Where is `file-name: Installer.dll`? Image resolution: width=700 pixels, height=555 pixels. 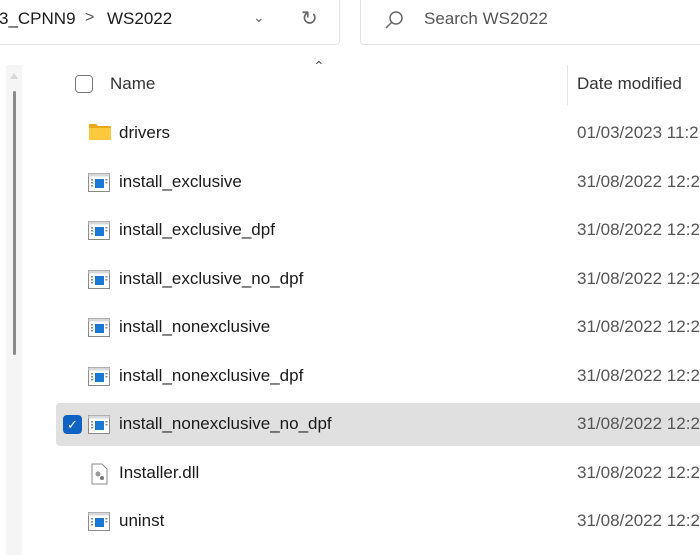 file-name: Installer.dll is located at coordinates (159, 472).